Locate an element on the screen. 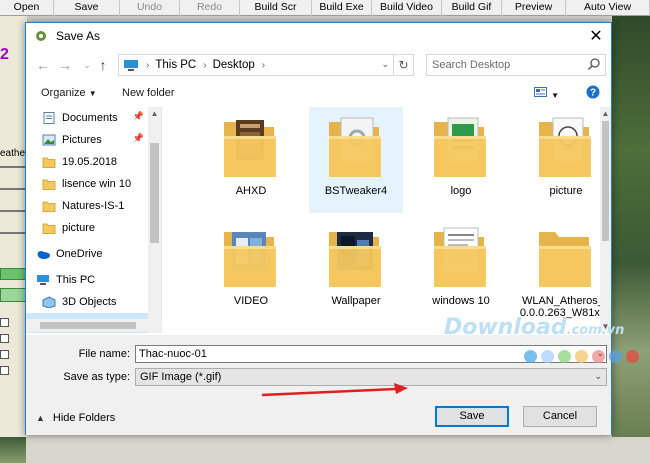  nav-scrollbar: ▲ ▼ is located at coordinates (154, 220).